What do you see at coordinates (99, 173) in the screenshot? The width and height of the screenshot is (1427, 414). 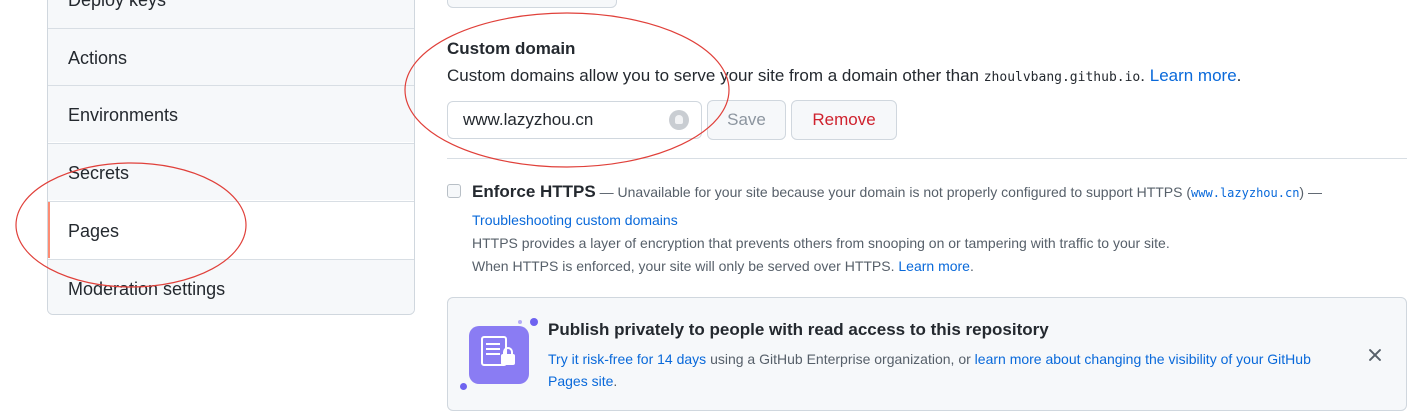 I see `sidebar-item-label: Secrets` at bounding box center [99, 173].